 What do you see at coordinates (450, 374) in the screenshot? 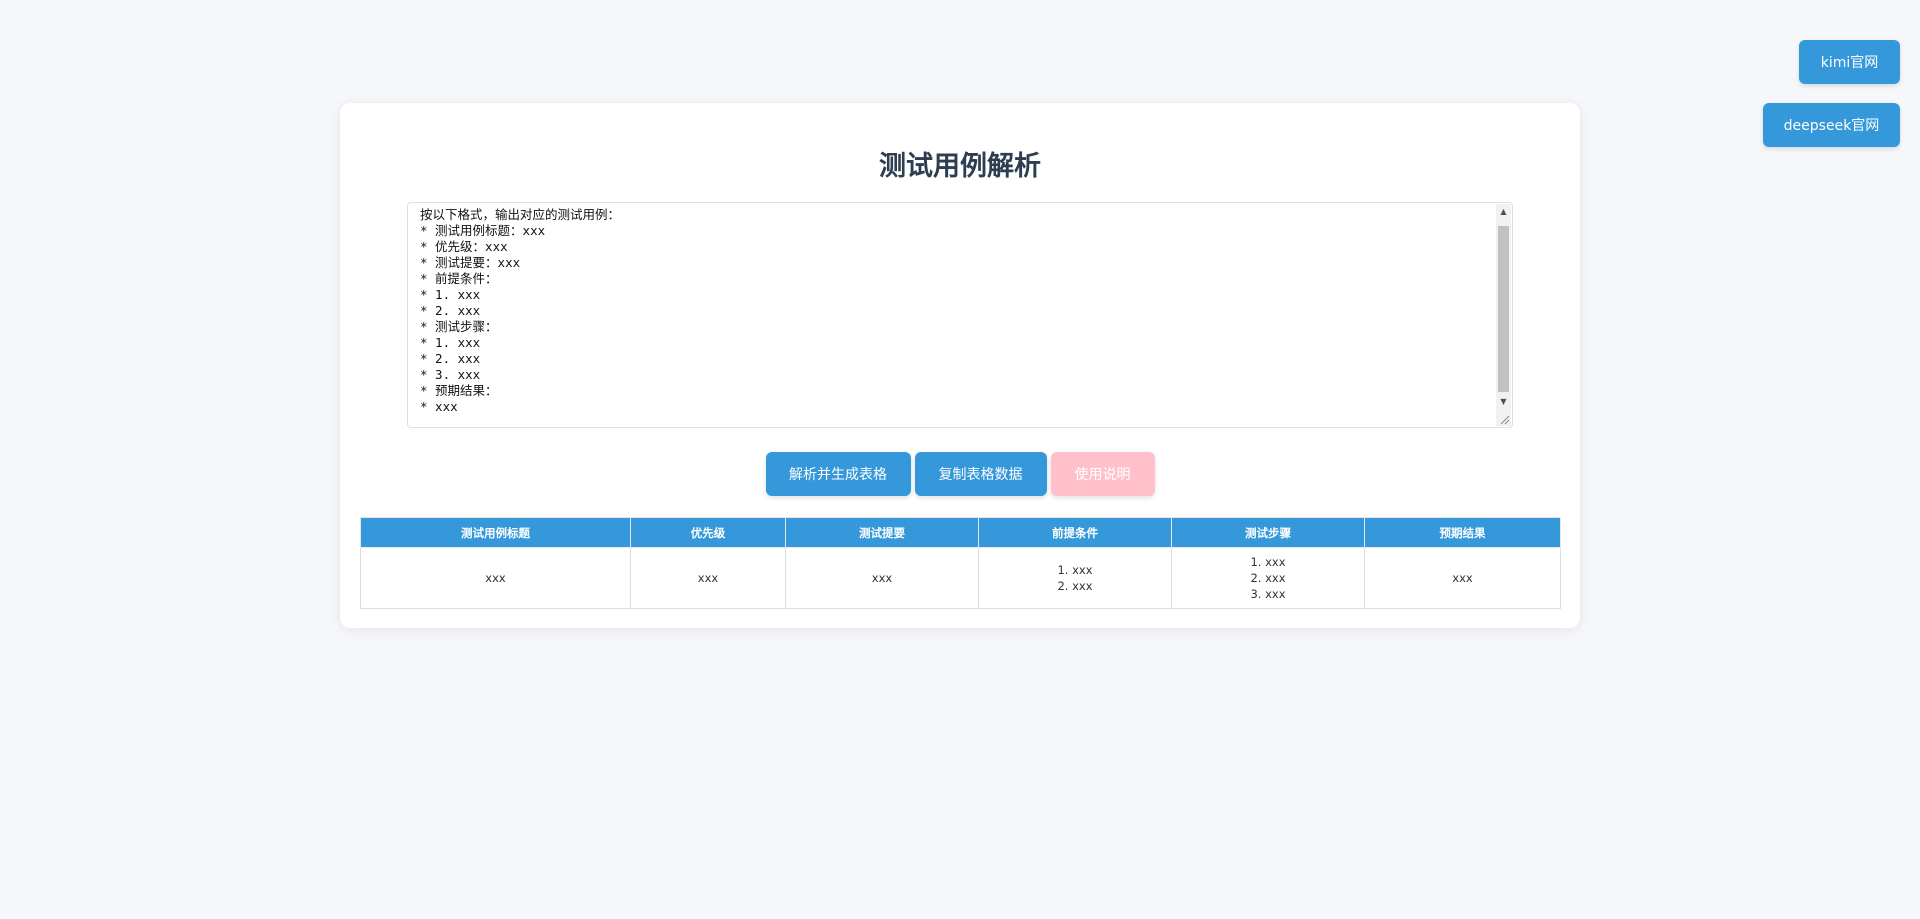
I see `textarea-line: * 3. xxx` at bounding box center [450, 374].